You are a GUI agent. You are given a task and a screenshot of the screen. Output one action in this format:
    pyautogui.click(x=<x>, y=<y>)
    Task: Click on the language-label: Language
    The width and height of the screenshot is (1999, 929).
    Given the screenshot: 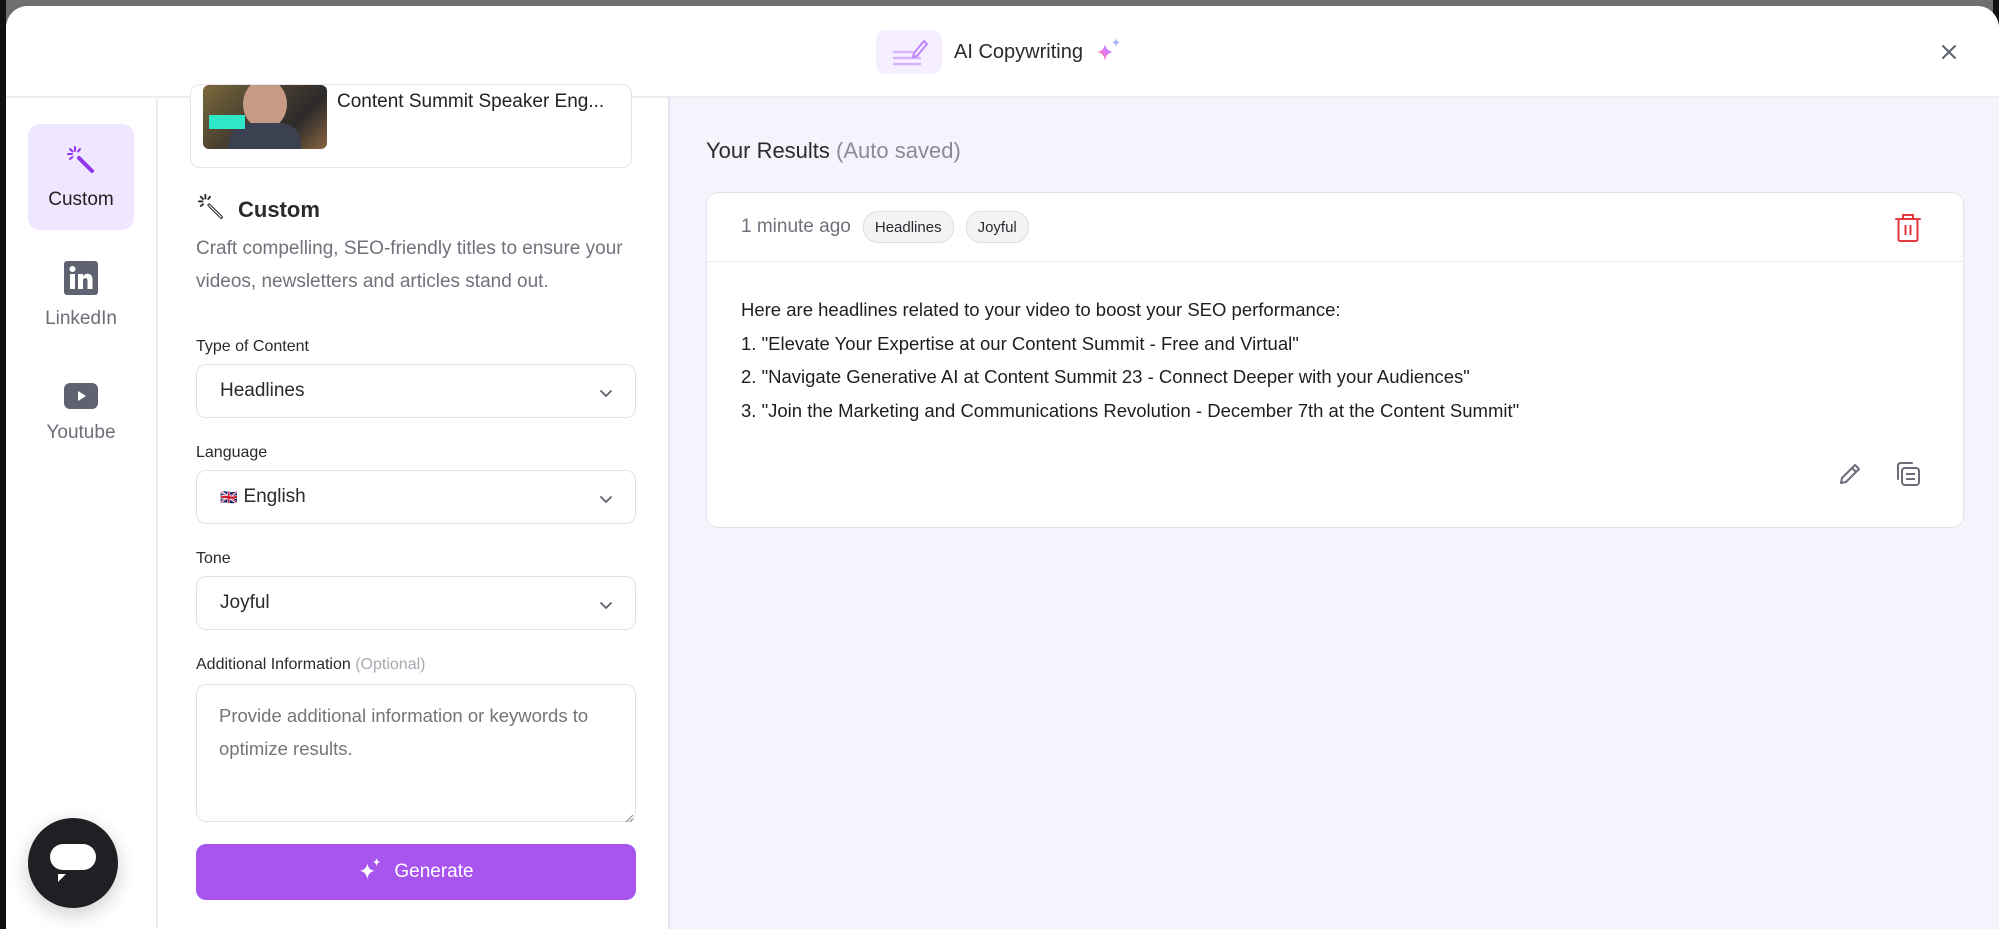 What is the action you would take?
    pyautogui.click(x=232, y=452)
    